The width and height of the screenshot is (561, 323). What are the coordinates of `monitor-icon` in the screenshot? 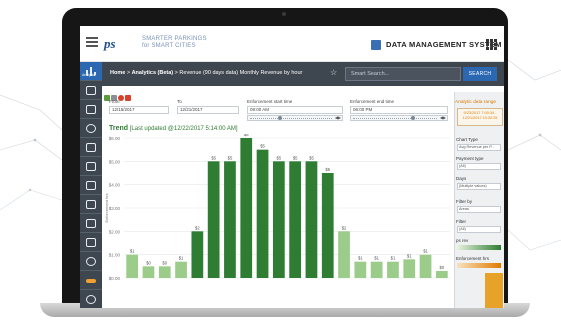 It's located at (91, 109).